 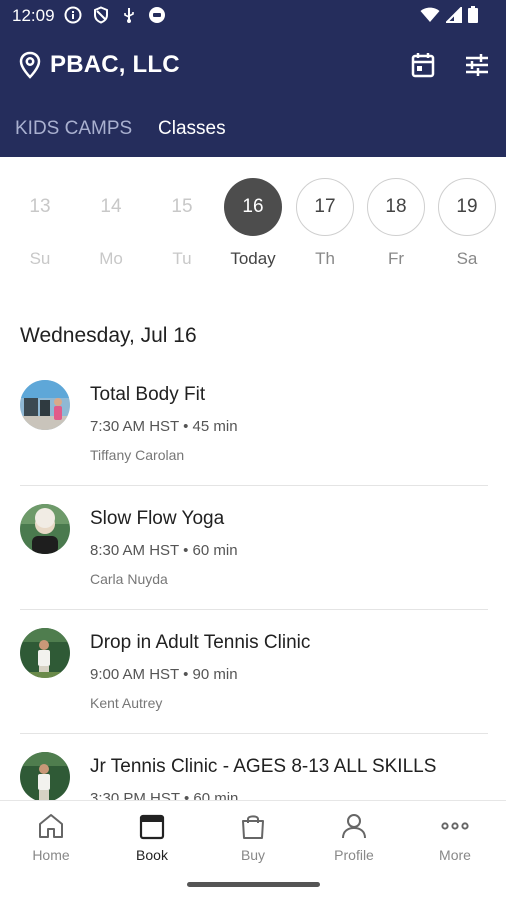 What do you see at coordinates (134, 426) in the screenshot?
I see `class-start-time: 7:30 AM HST` at bounding box center [134, 426].